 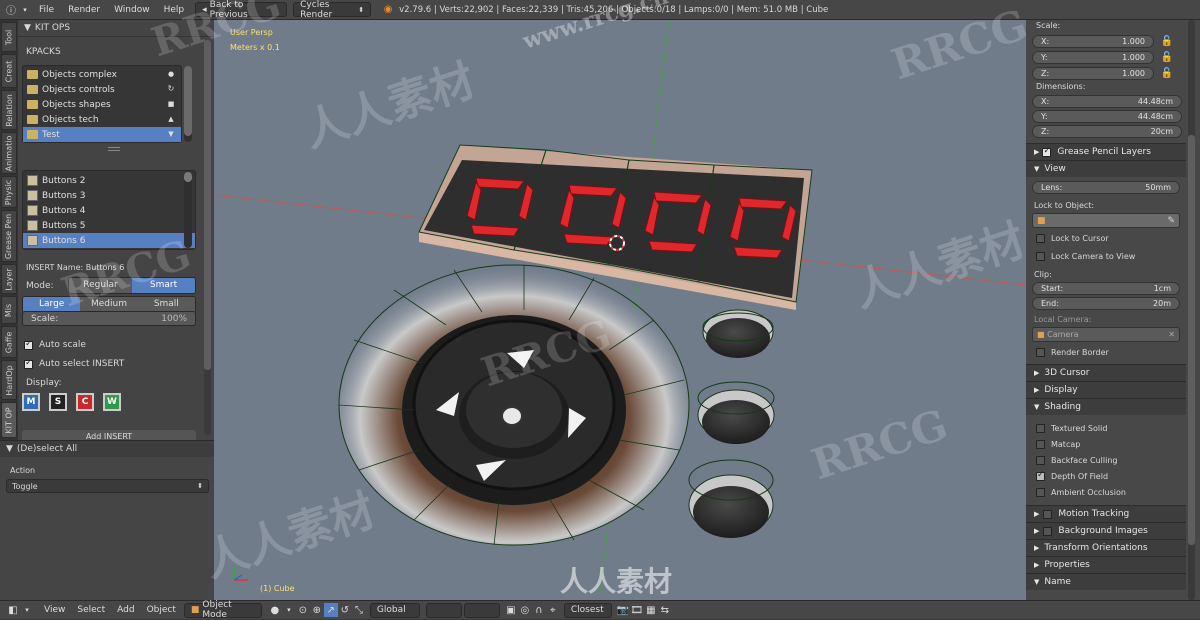 I want to click on menu-add: Add, so click(x=125, y=610).